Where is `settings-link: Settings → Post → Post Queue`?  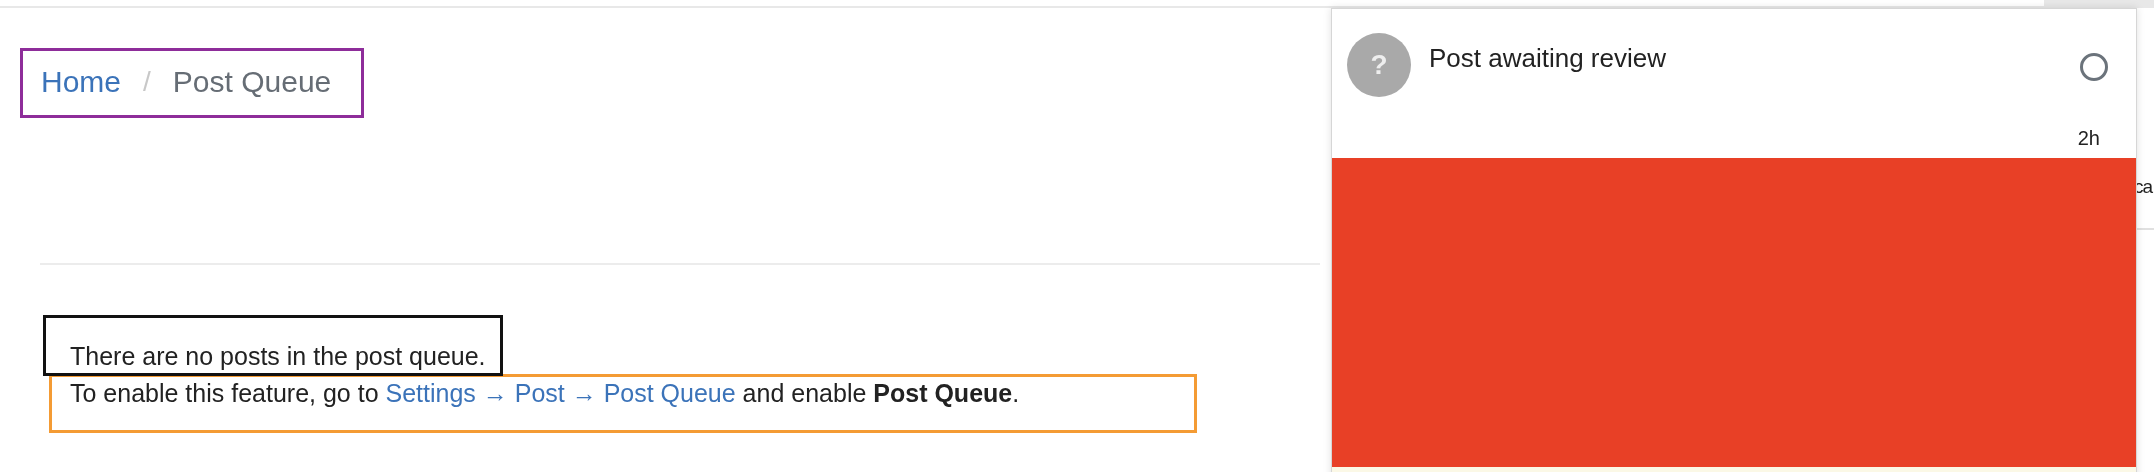
settings-link: Settings → Post → Post Queue is located at coordinates (560, 393).